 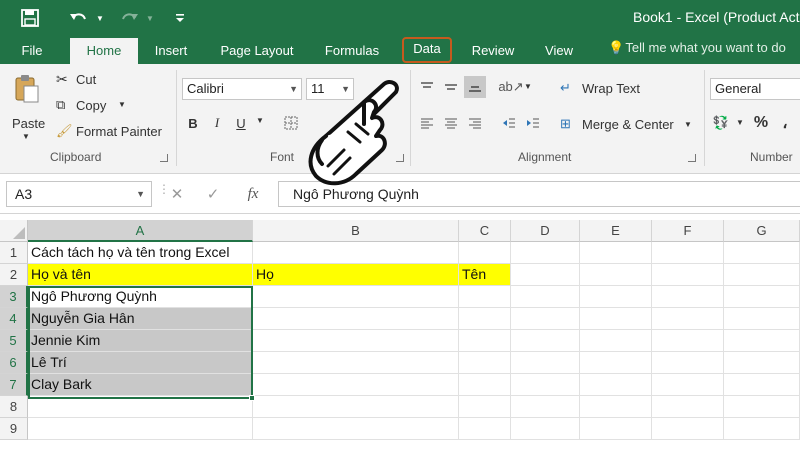 I want to click on cell-e8, so click(x=616, y=407).